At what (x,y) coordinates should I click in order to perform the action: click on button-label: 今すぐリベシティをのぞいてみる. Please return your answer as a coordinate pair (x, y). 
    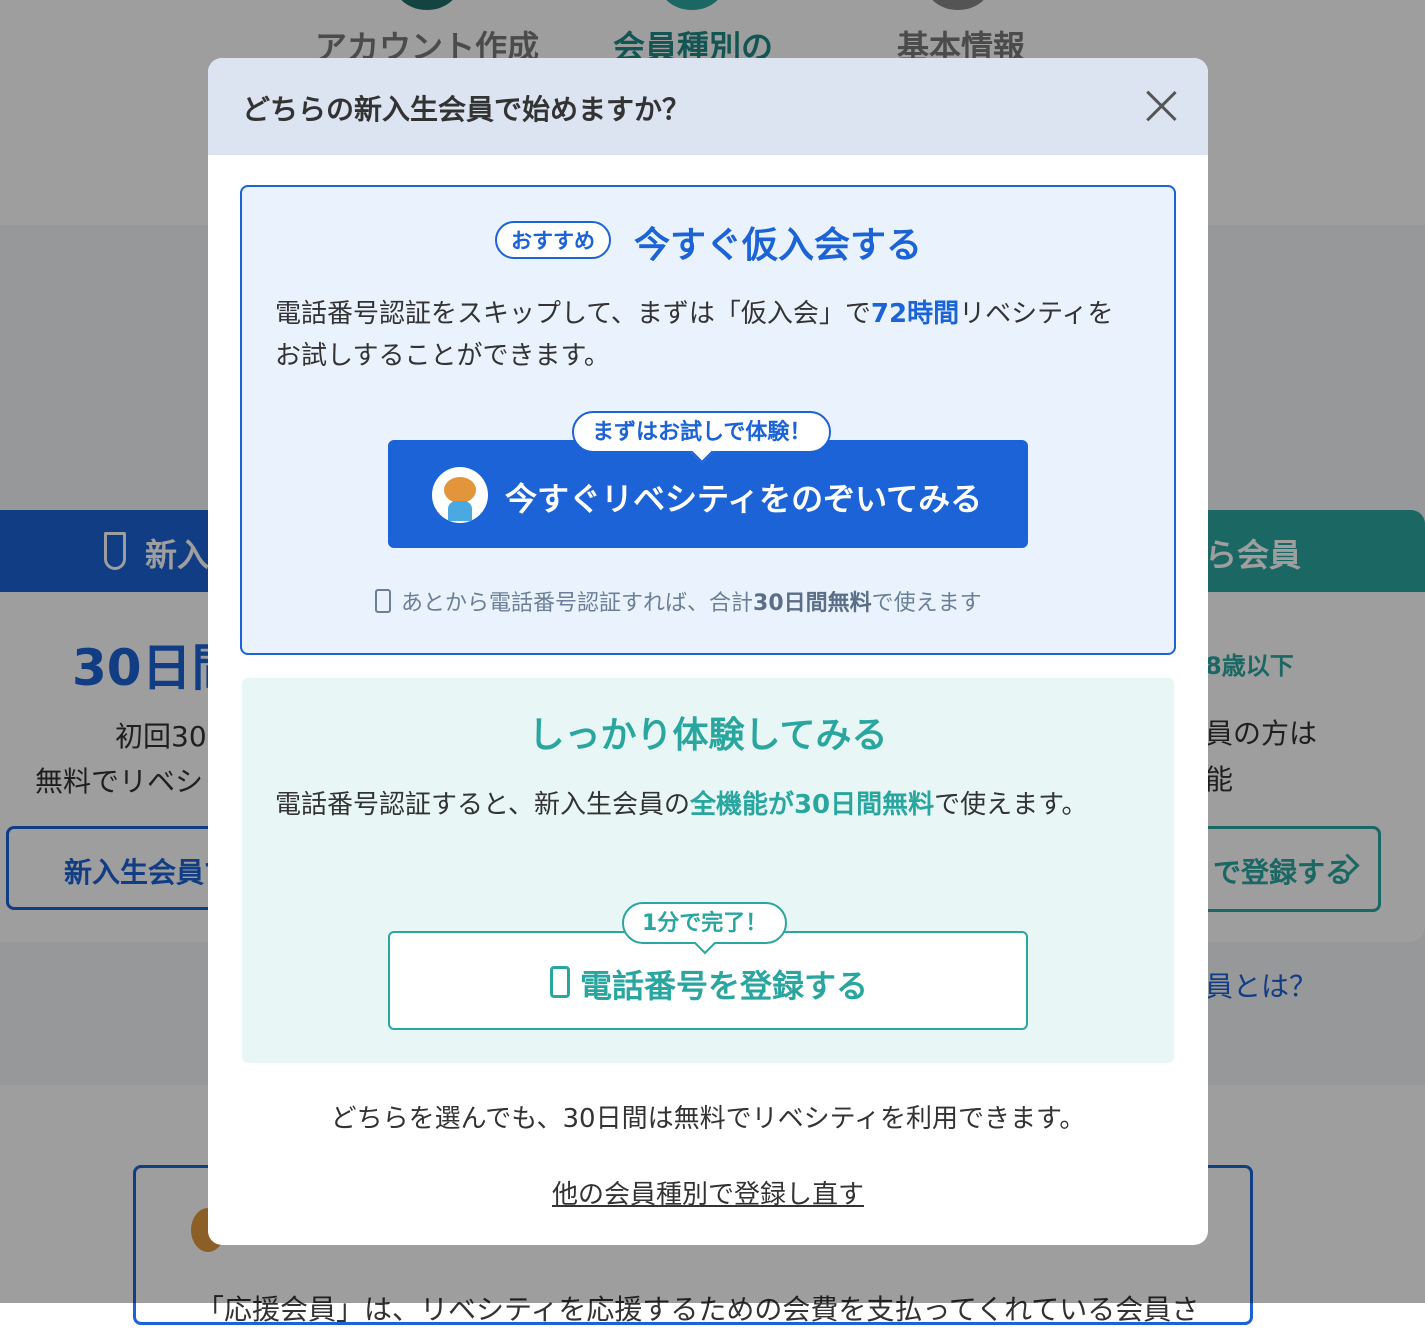
    Looking at the image, I should click on (744, 499).